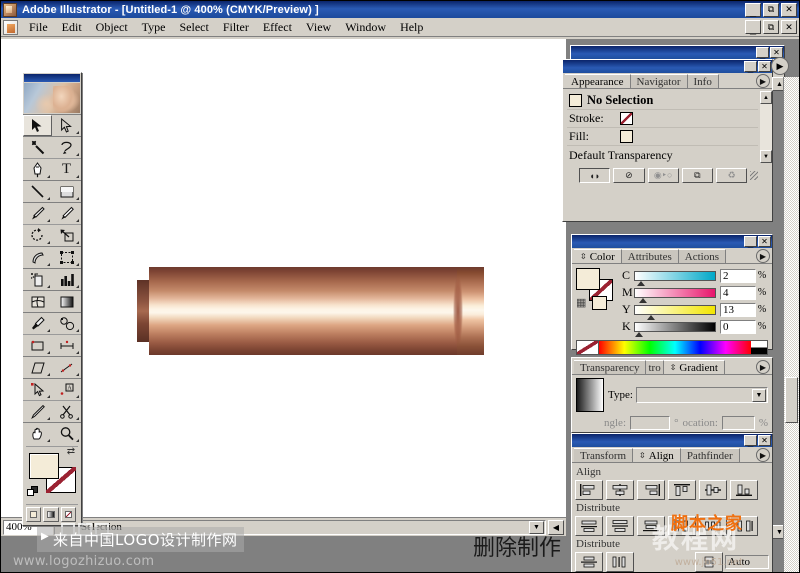 The image size is (800, 573). I want to click on doc-restore-button: ⧉, so click(771, 27).